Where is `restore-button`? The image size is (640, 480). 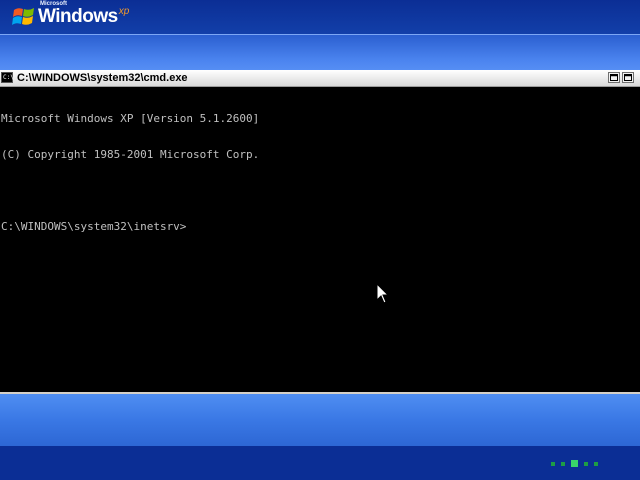 restore-button is located at coordinates (614, 77).